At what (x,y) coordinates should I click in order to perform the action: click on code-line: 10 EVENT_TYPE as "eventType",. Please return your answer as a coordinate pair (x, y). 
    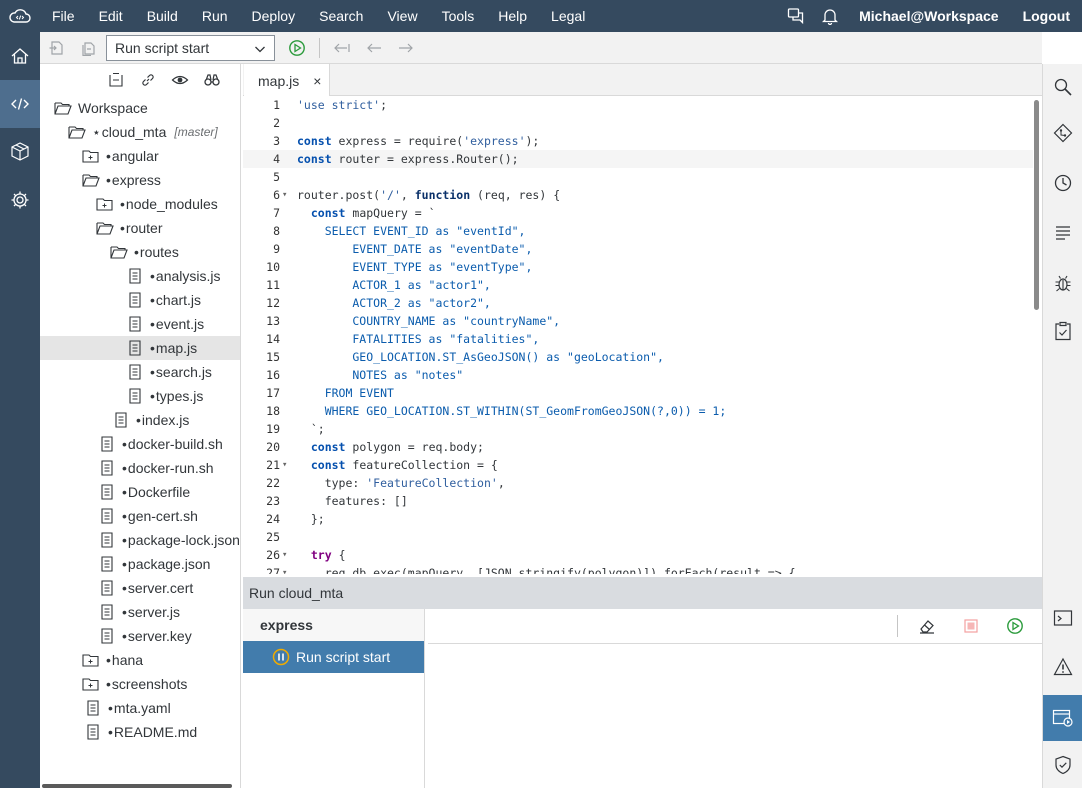
    Looking at the image, I should click on (638, 267).